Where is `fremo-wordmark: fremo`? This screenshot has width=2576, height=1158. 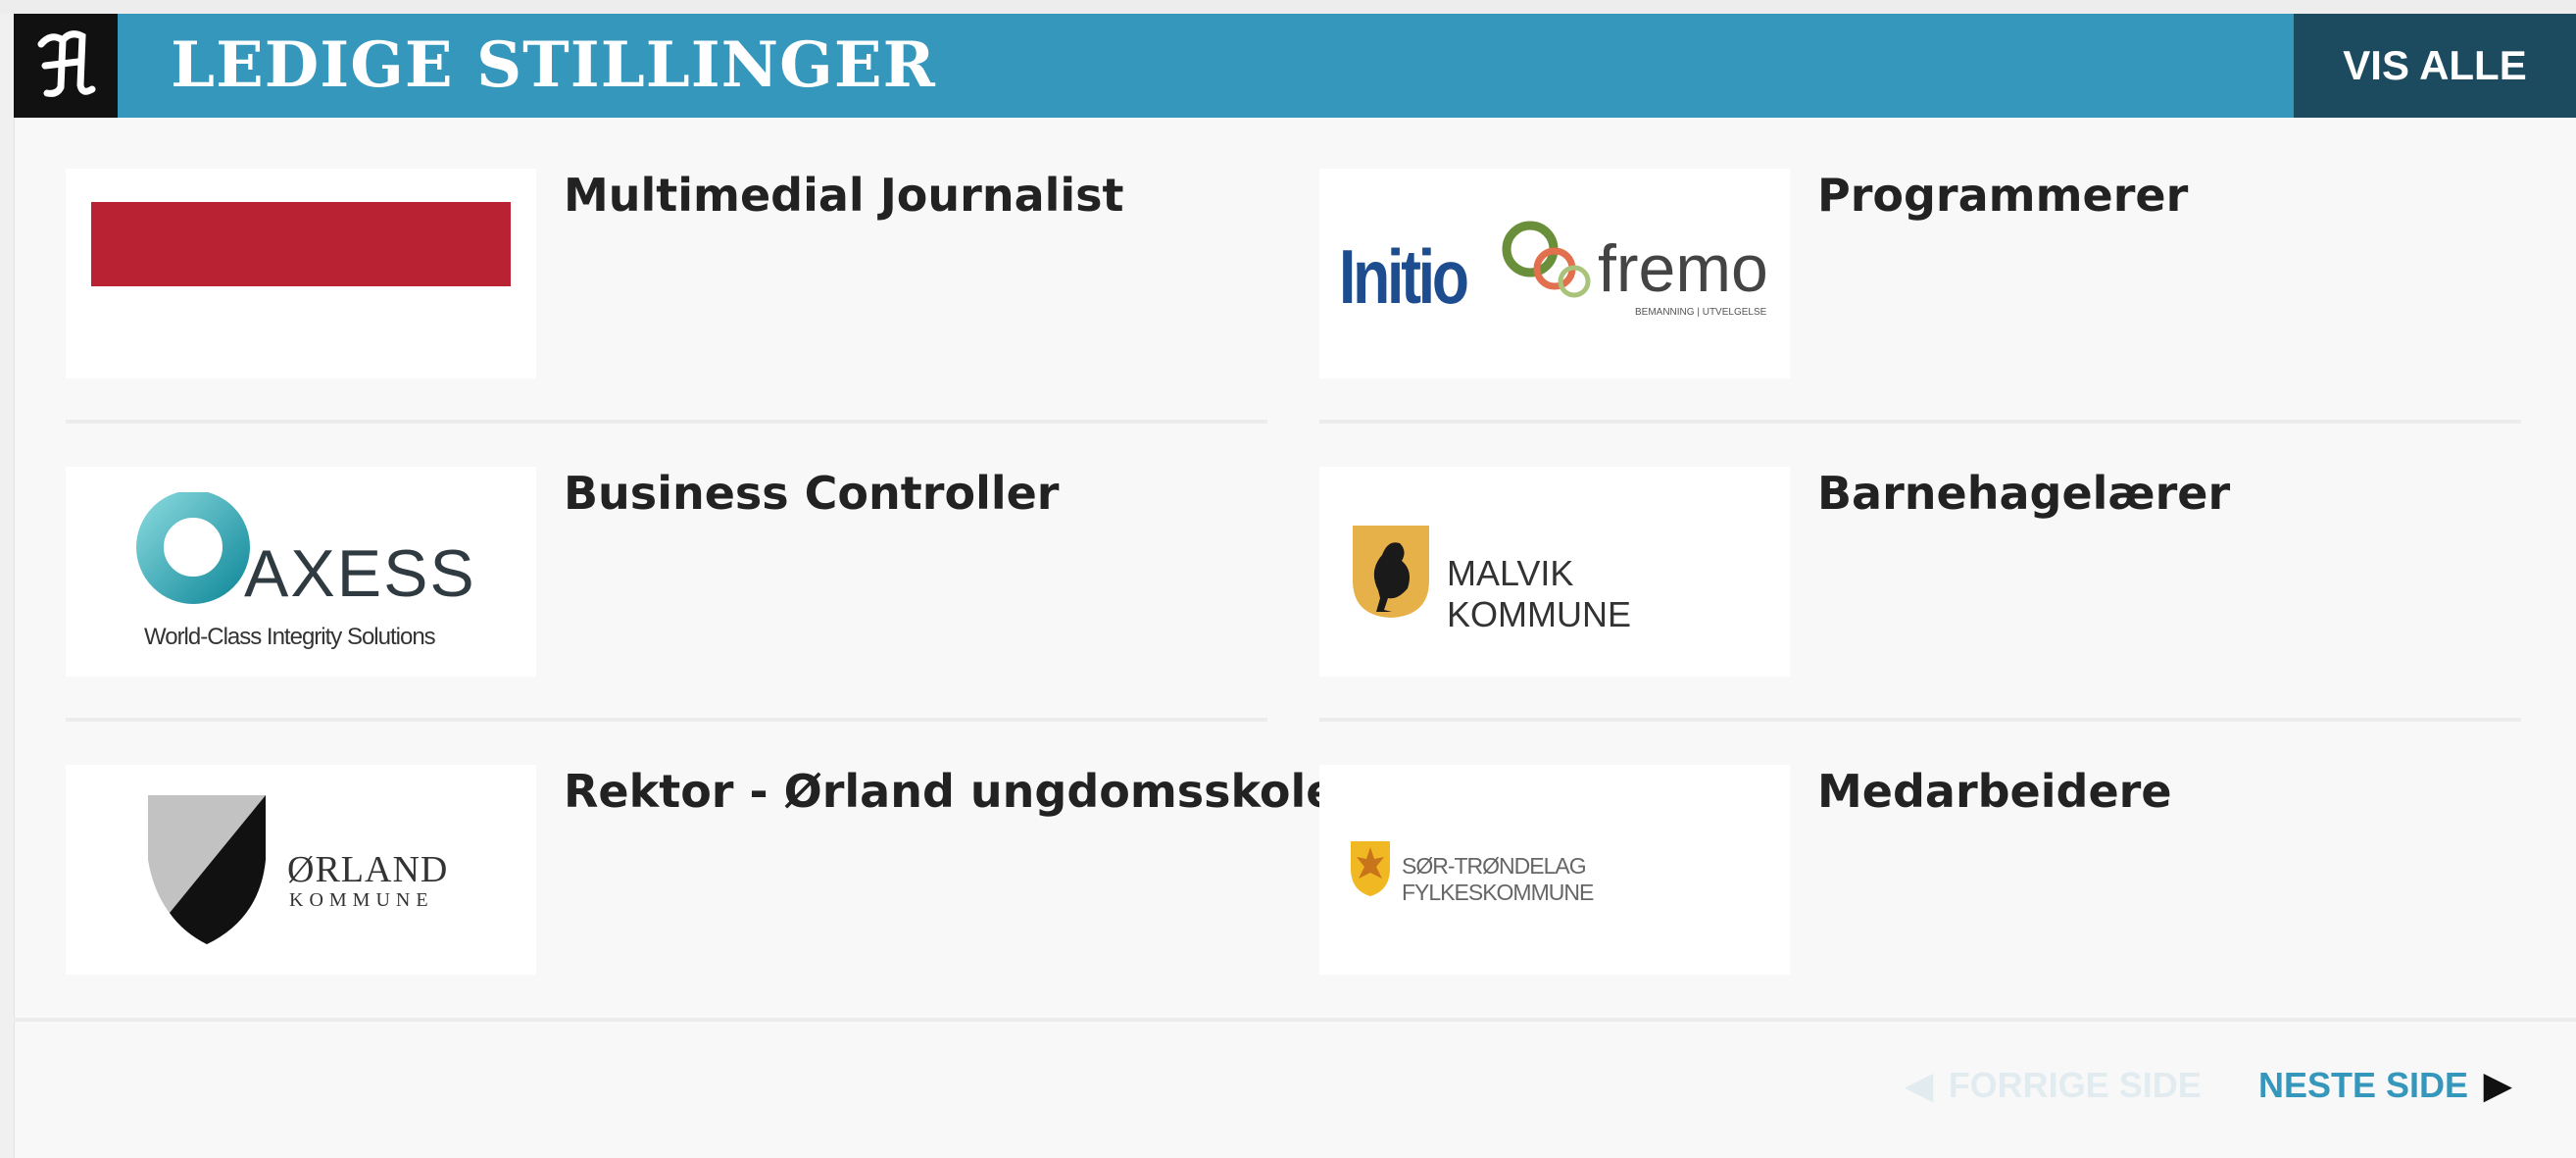
fremo-wordmark: fremo is located at coordinates (1683, 268).